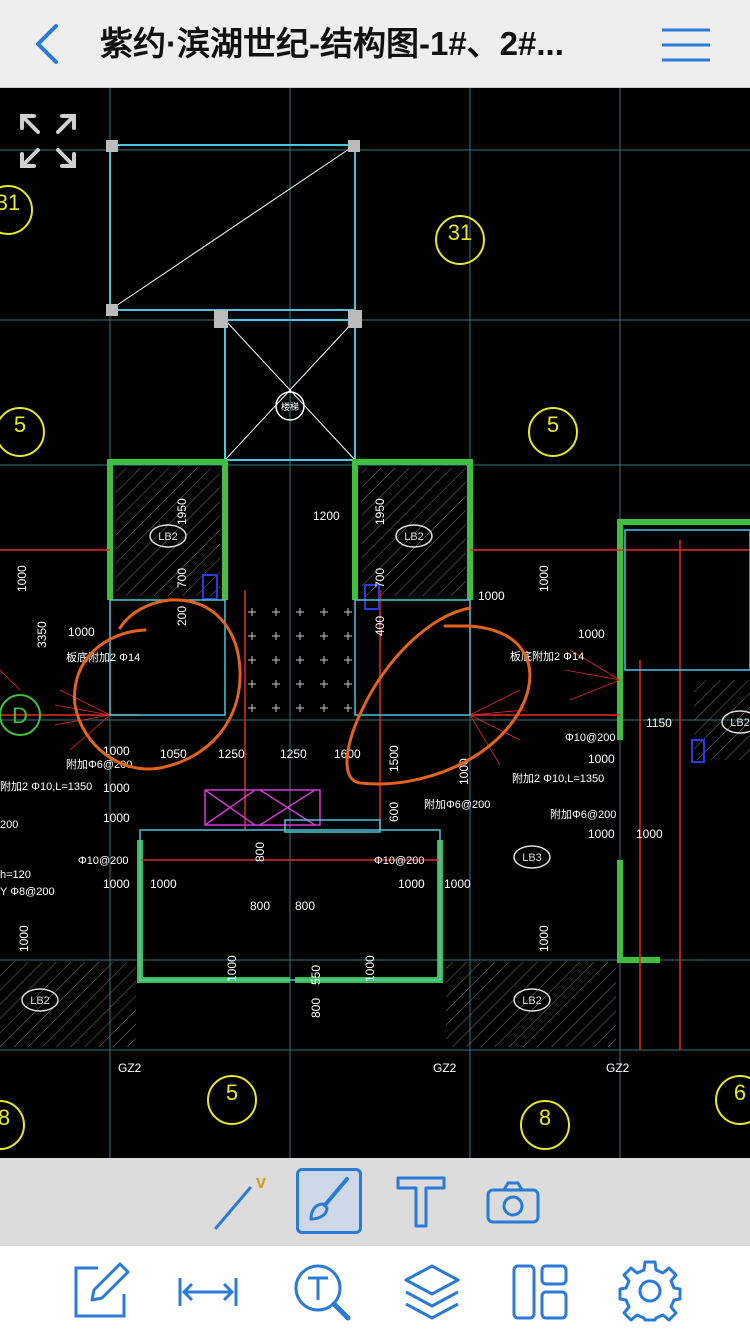 The image size is (750, 1334). Describe the element at coordinates (182, 616) in the screenshot. I see `dim-200: 200` at that location.